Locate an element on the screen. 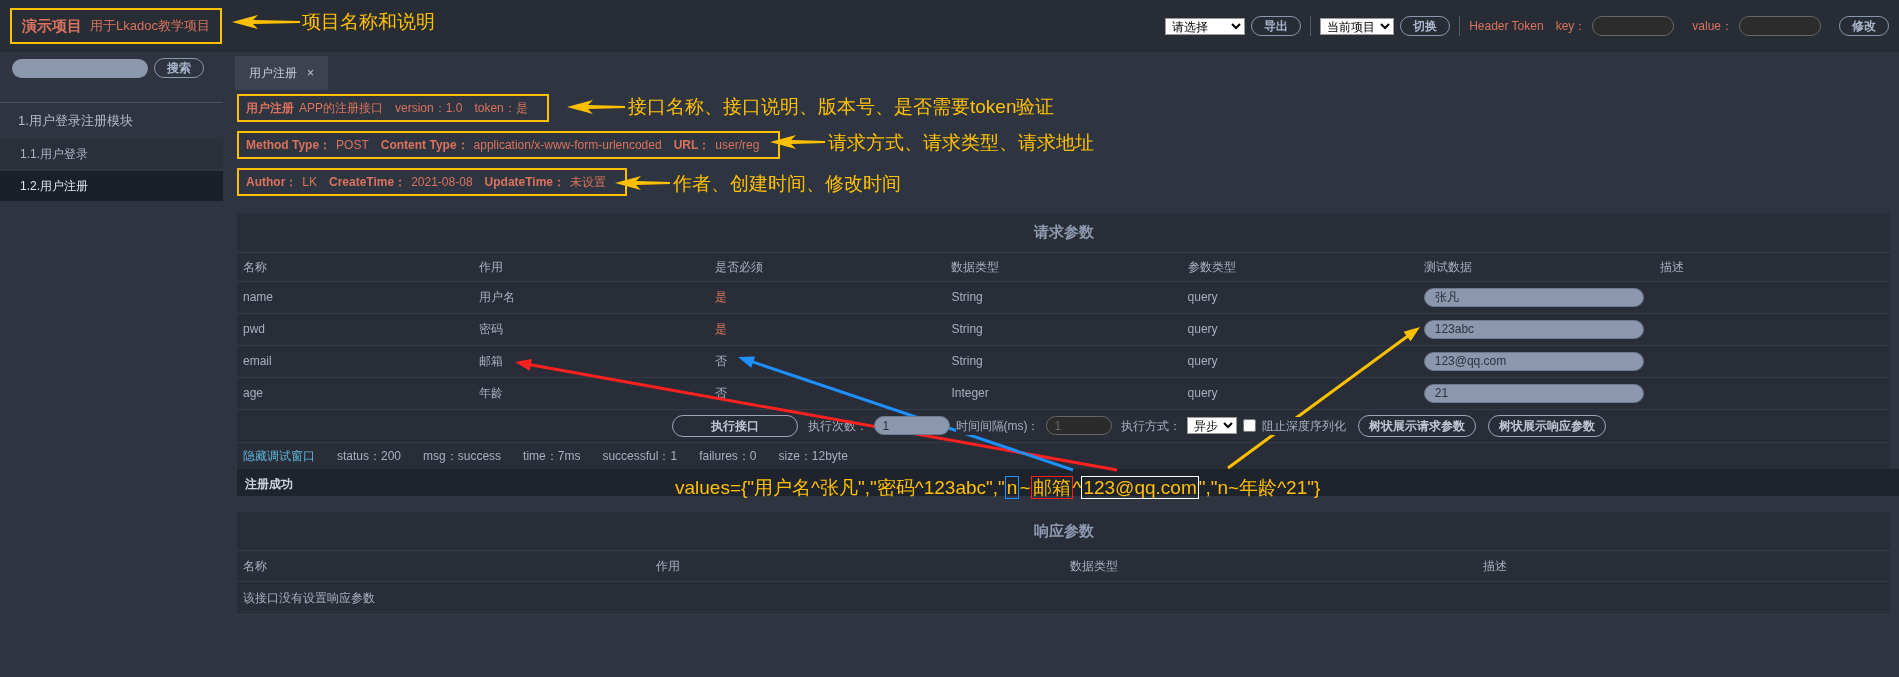 The height and width of the screenshot is (677, 1899). table-cell: 密码 is located at coordinates (591, 329).